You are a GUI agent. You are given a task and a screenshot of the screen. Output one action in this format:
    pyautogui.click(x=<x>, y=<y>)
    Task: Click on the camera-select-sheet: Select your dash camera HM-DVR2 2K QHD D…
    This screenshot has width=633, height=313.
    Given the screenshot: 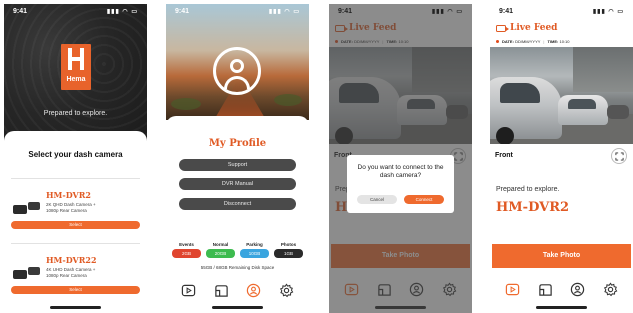 What is the action you would take?
    pyautogui.click(x=75, y=222)
    